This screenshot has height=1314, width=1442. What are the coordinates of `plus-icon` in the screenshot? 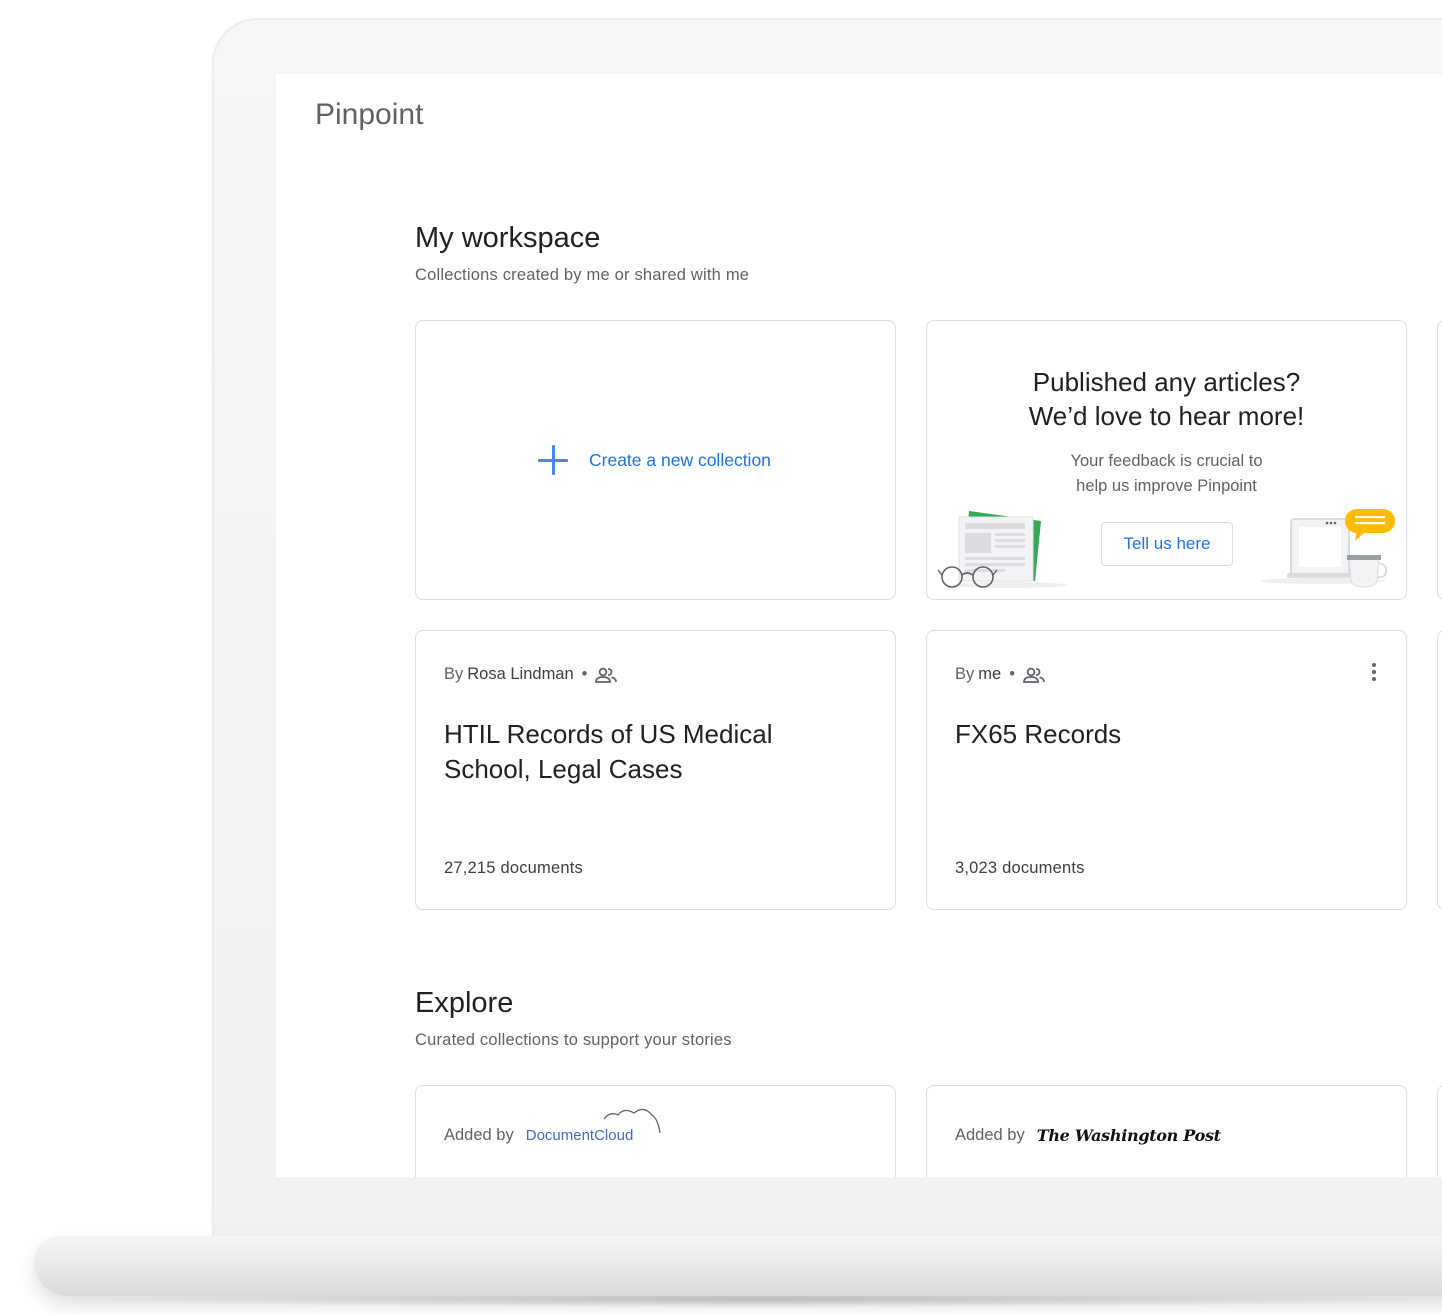 It's located at (553, 460).